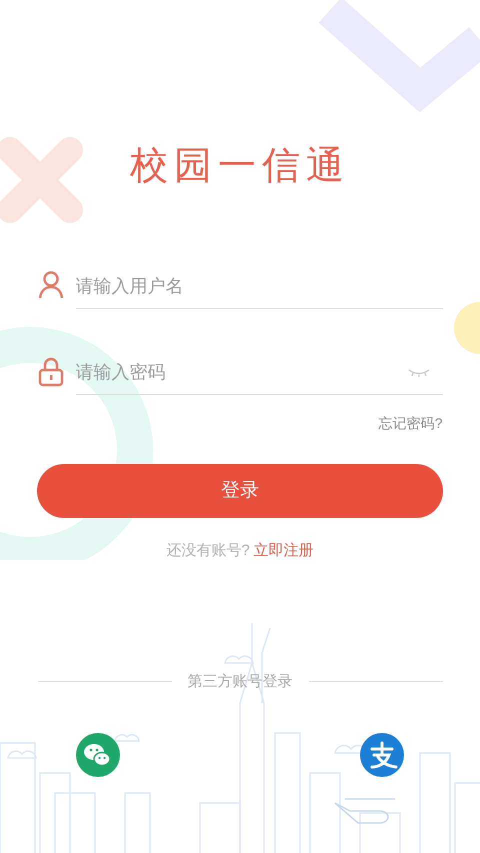 This screenshot has width=480, height=853. Describe the element at coordinates (410, 423) in the screenshot. I see `forgot-password-link: 忘记密码?` at that location.